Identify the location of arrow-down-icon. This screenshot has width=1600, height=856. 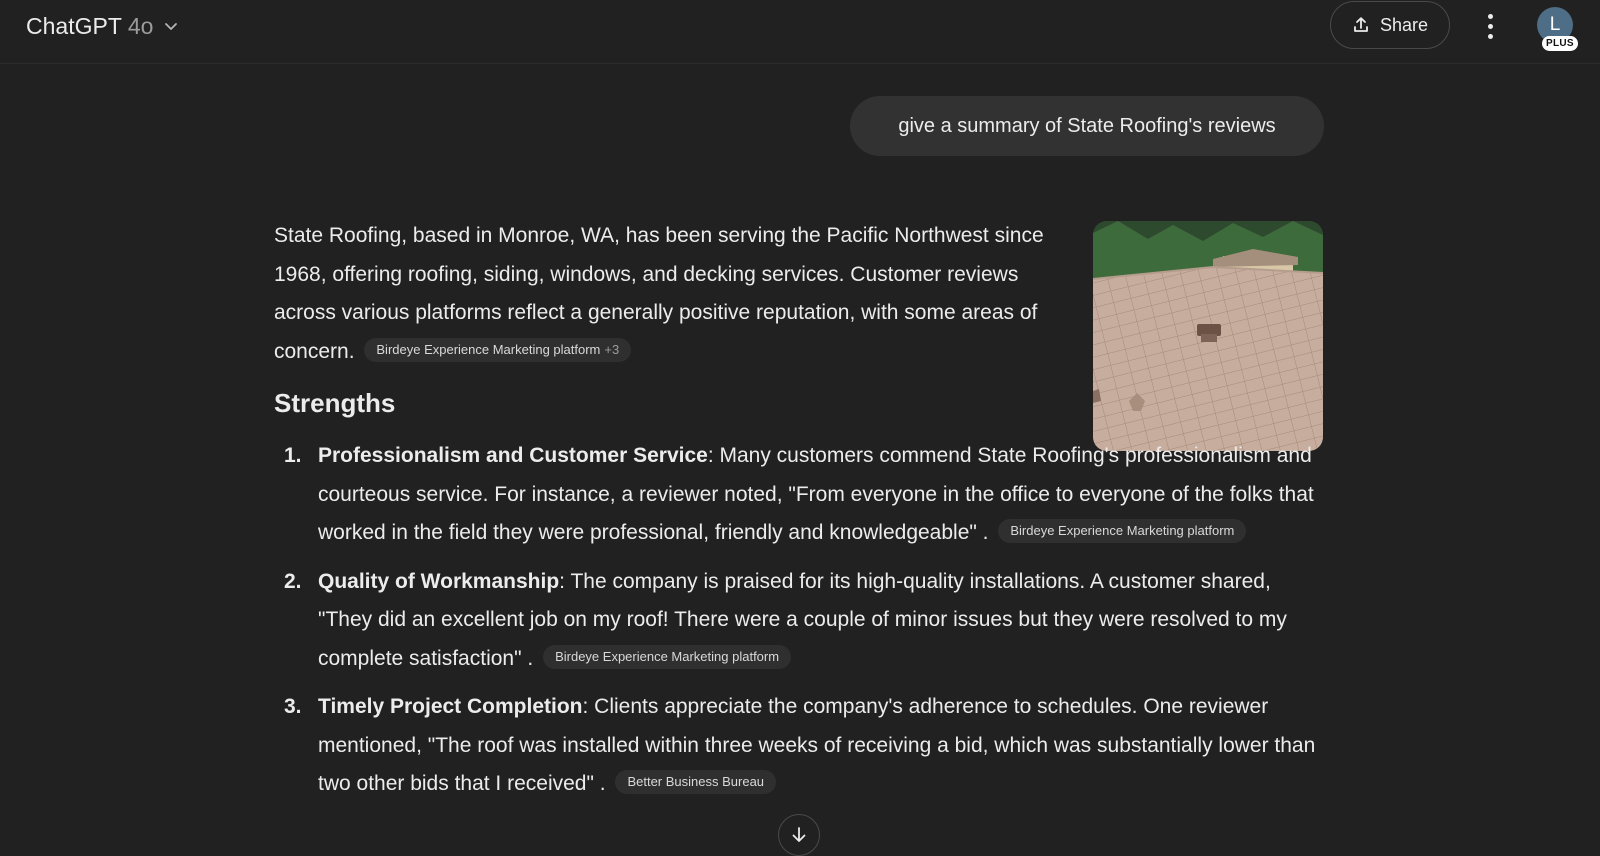
(799, 834).